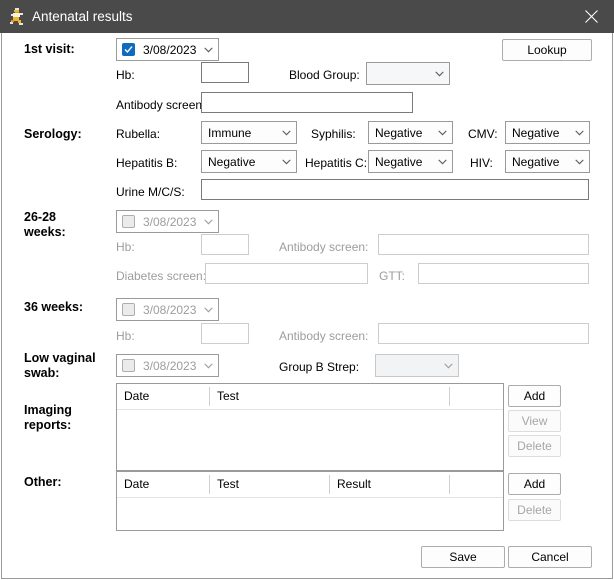 Image resolution: width=614 pixels, height=580 pixels. I want to click on imaging-reports-grid: Date Test, so click(310, 427).